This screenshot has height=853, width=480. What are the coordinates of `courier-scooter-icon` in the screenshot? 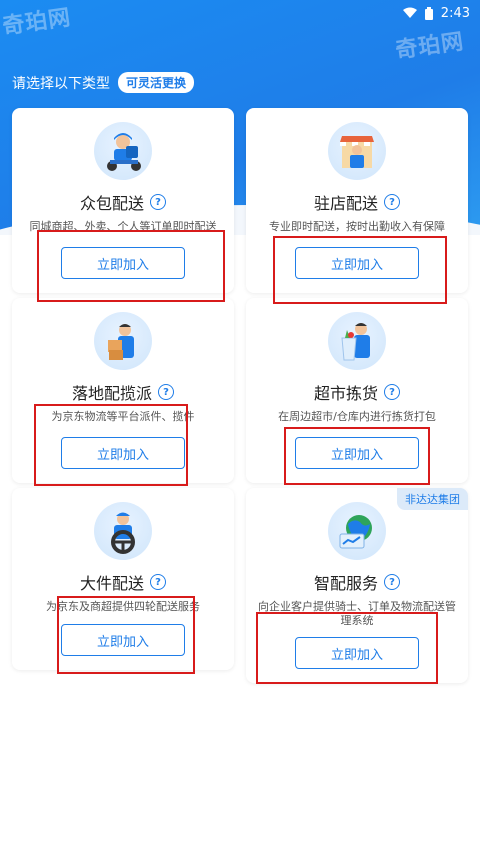 It's located at (123, 151).